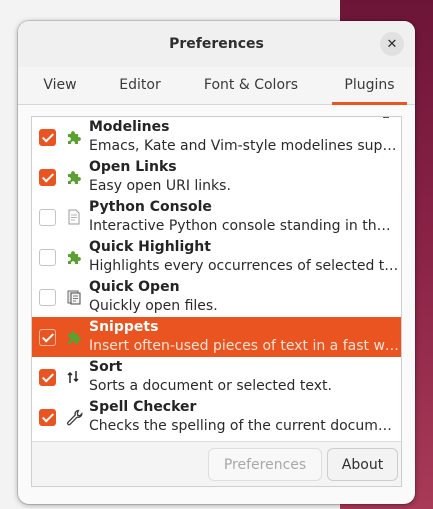  I want to click on sort-icon, so click(73, 377).